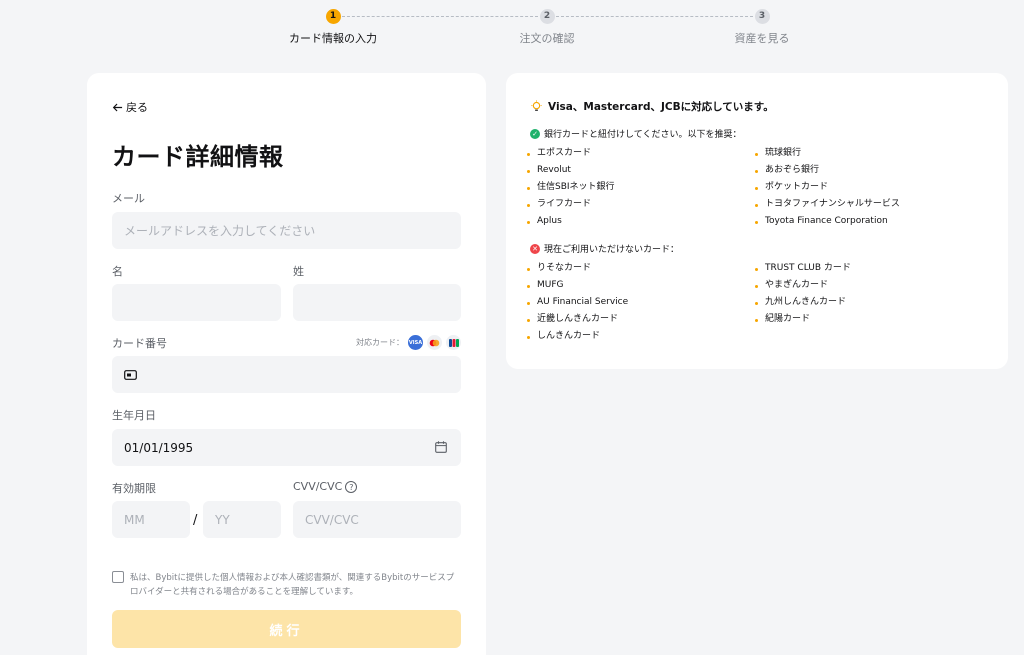 The height and width of the screenshot is (655, 1024). I want to click on list-item: やまぎんカード, so click(865, 285).